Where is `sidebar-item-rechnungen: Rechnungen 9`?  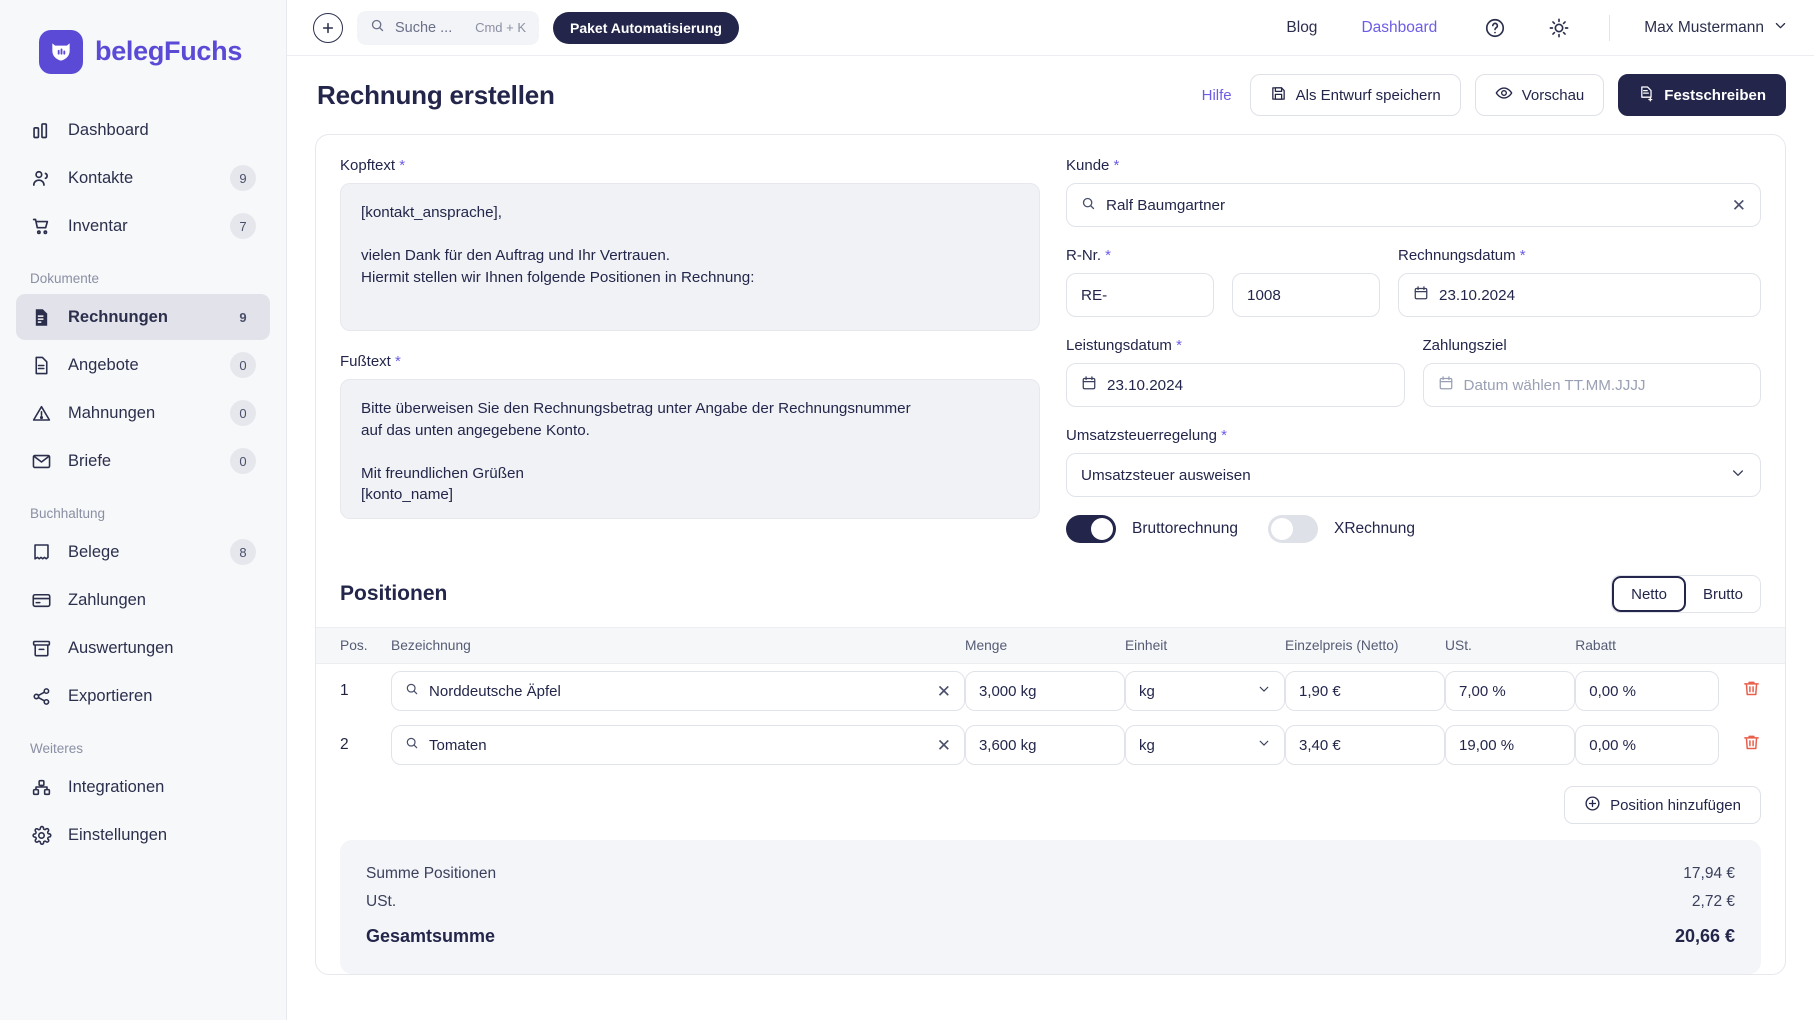
sidebar-item-rechnungen: Rechnungen 9 is located at coordinates (143, 317).